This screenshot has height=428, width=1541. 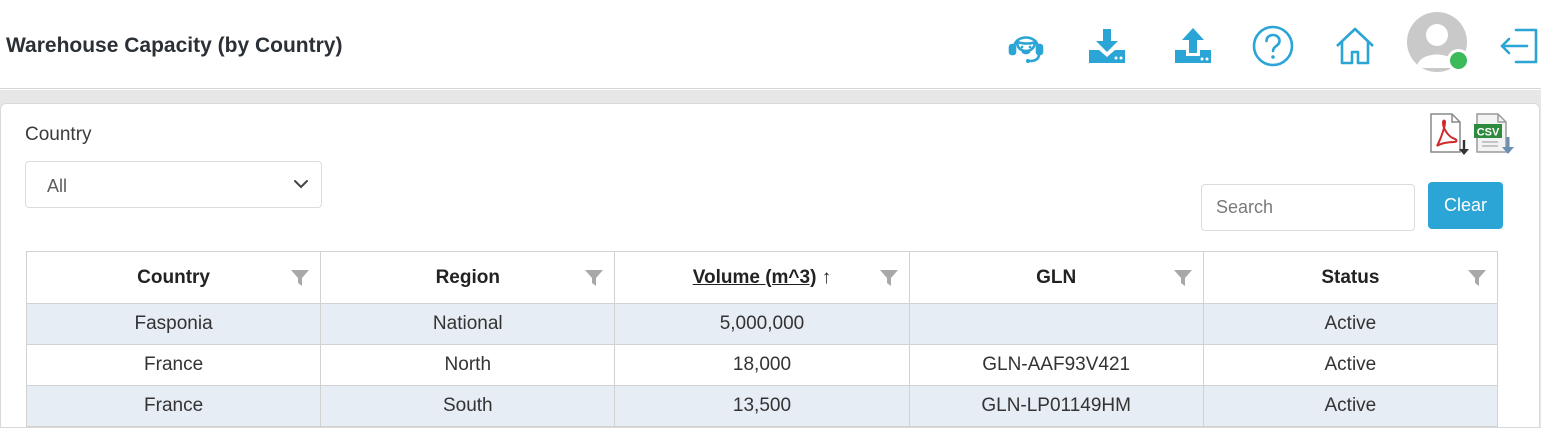 I want to click on country-filter-label: Country, so click(x=58, y=134).